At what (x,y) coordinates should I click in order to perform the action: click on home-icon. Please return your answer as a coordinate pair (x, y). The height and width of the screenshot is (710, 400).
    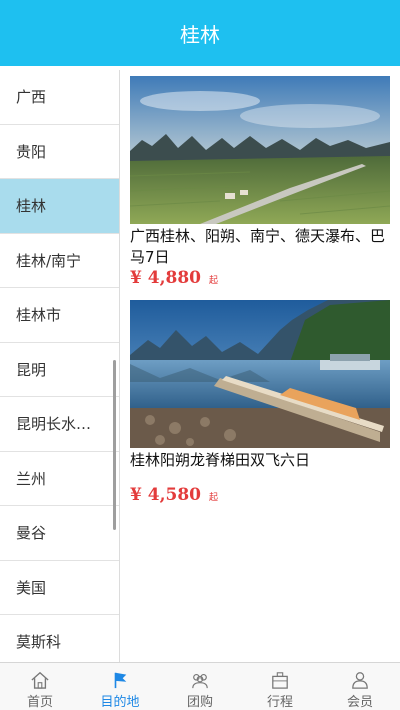
    Looking at the image, I should click on (40, 680).